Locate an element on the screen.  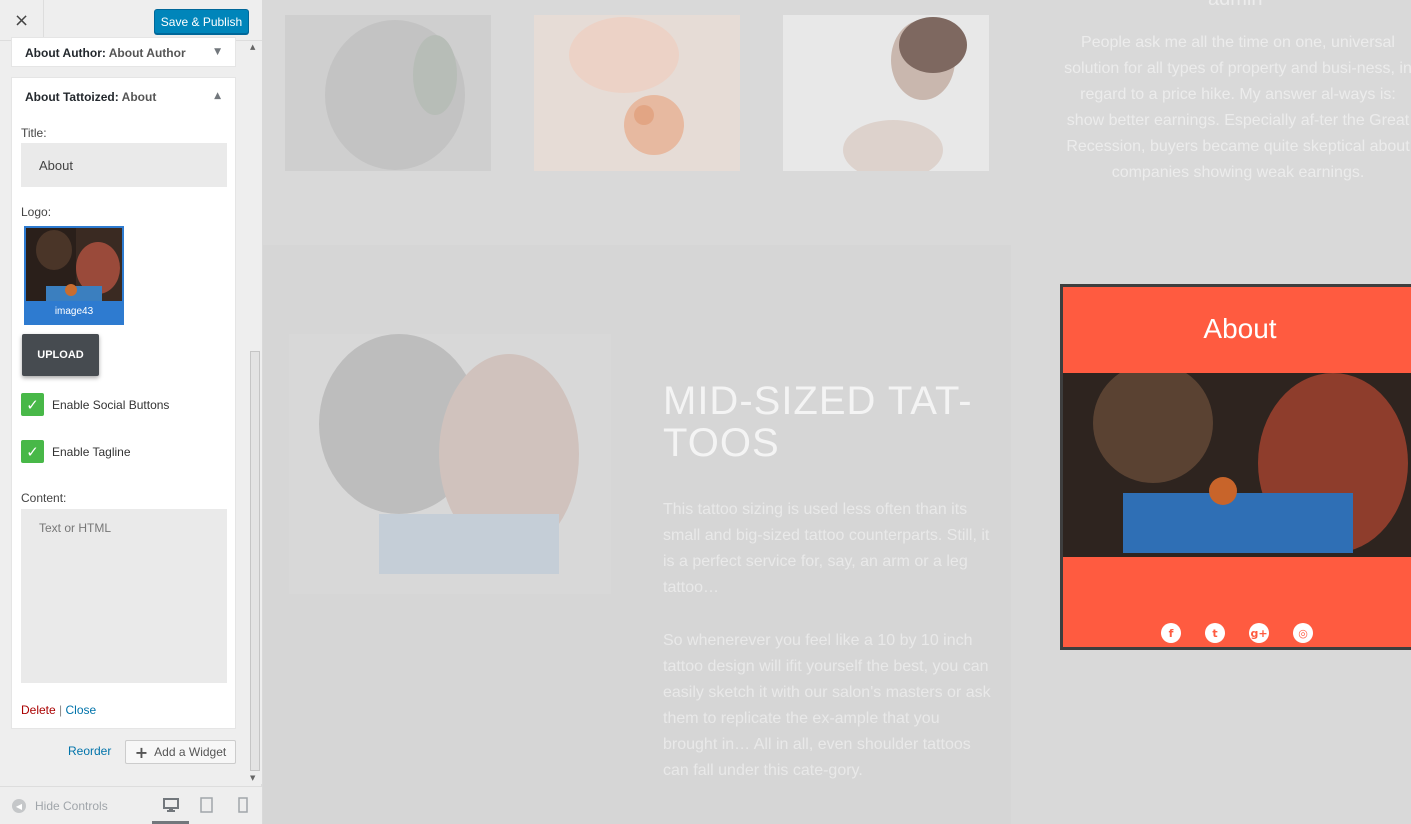
tagline-label: Enable Tagline is located at coordinates (91, 451).